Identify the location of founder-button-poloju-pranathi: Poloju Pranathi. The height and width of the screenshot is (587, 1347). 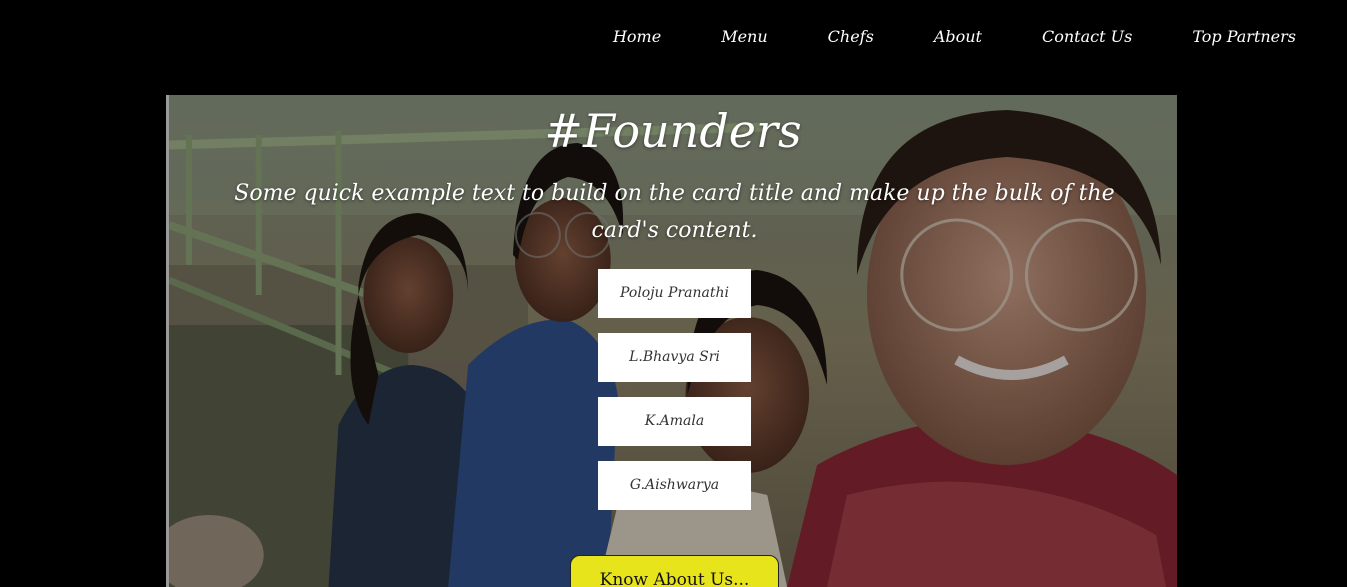
(674, 293).